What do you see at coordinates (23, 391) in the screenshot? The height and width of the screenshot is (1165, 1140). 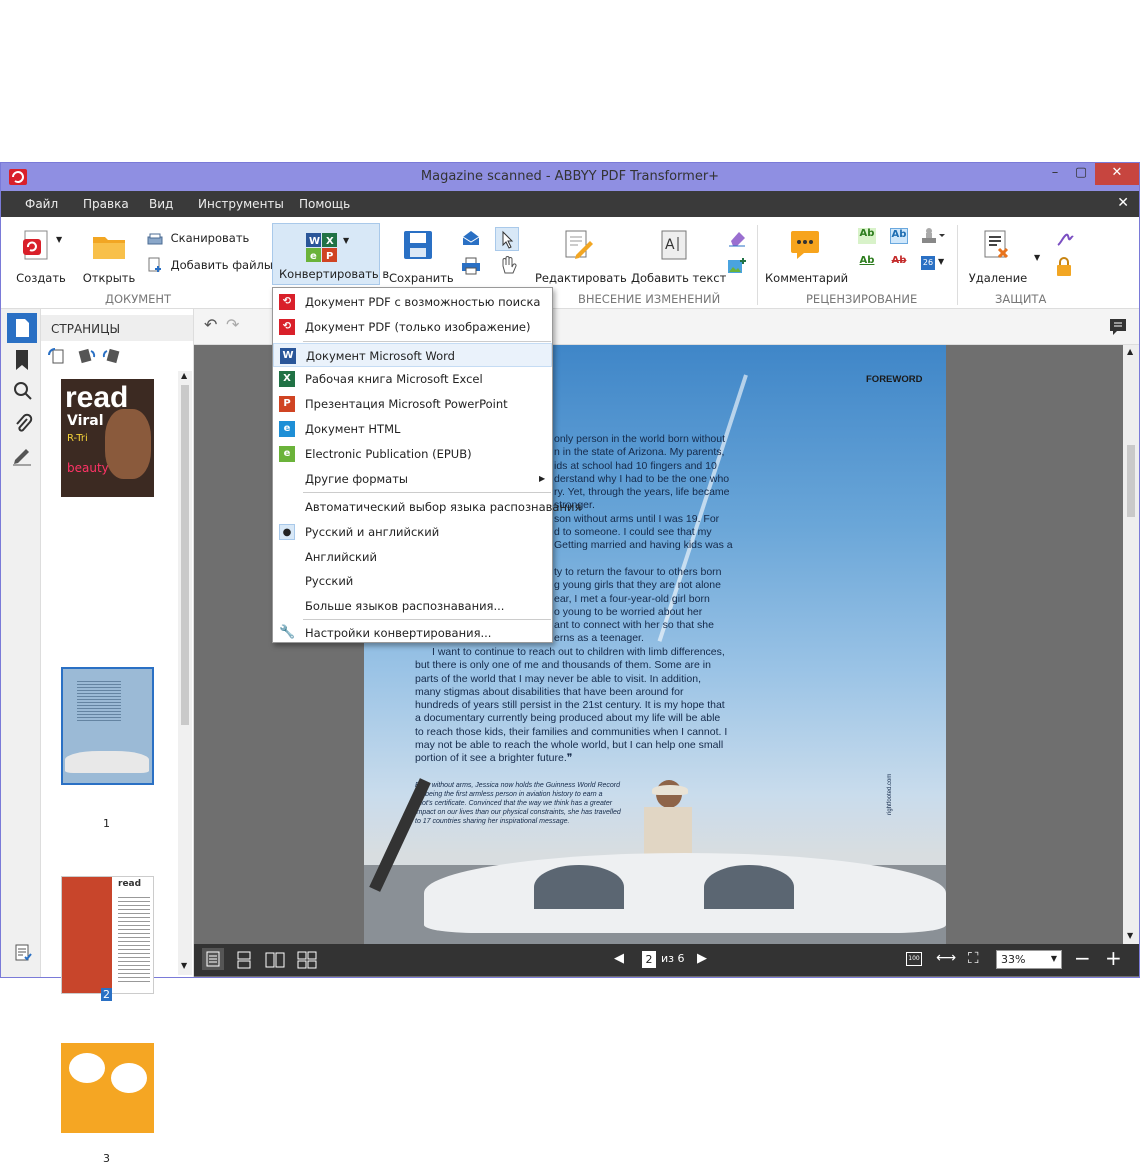 I see `search-icon` at bounding box center [23, 391].